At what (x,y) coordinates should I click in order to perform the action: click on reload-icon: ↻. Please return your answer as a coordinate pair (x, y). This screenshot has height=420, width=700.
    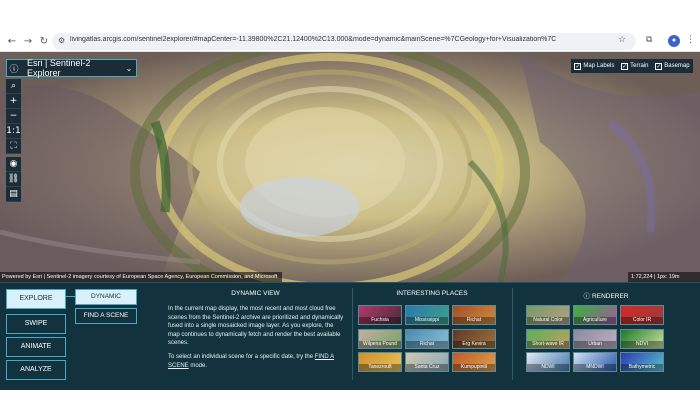
    Looking at the image, I should click on (44, 42).